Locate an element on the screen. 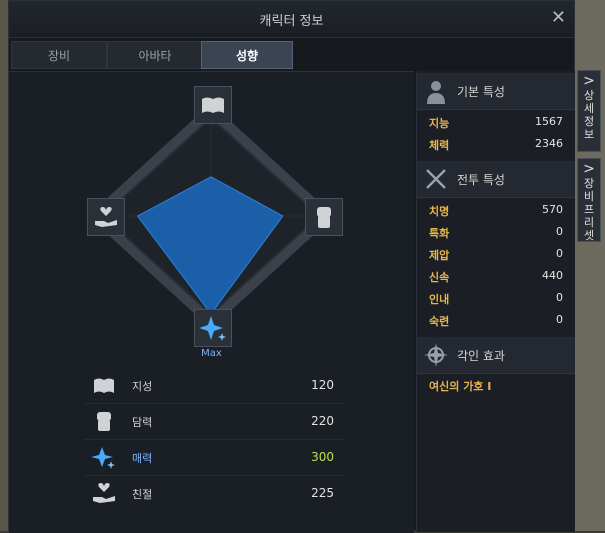  axis-top-icon is located at coordinates (213, 105).